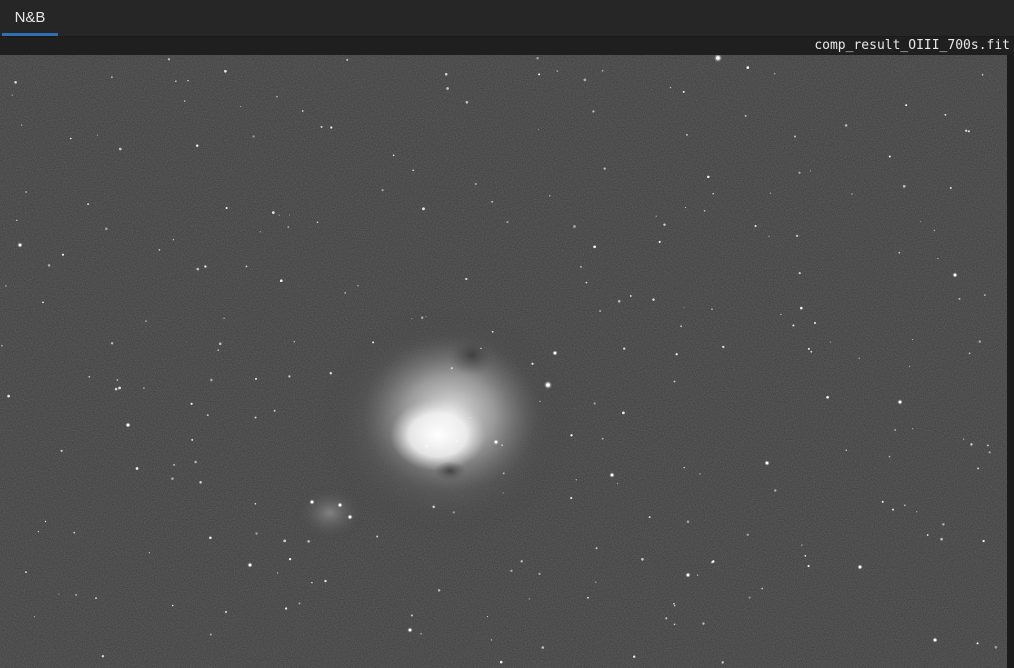  I want to click on tab-nb: N&B, so click(30, 18).